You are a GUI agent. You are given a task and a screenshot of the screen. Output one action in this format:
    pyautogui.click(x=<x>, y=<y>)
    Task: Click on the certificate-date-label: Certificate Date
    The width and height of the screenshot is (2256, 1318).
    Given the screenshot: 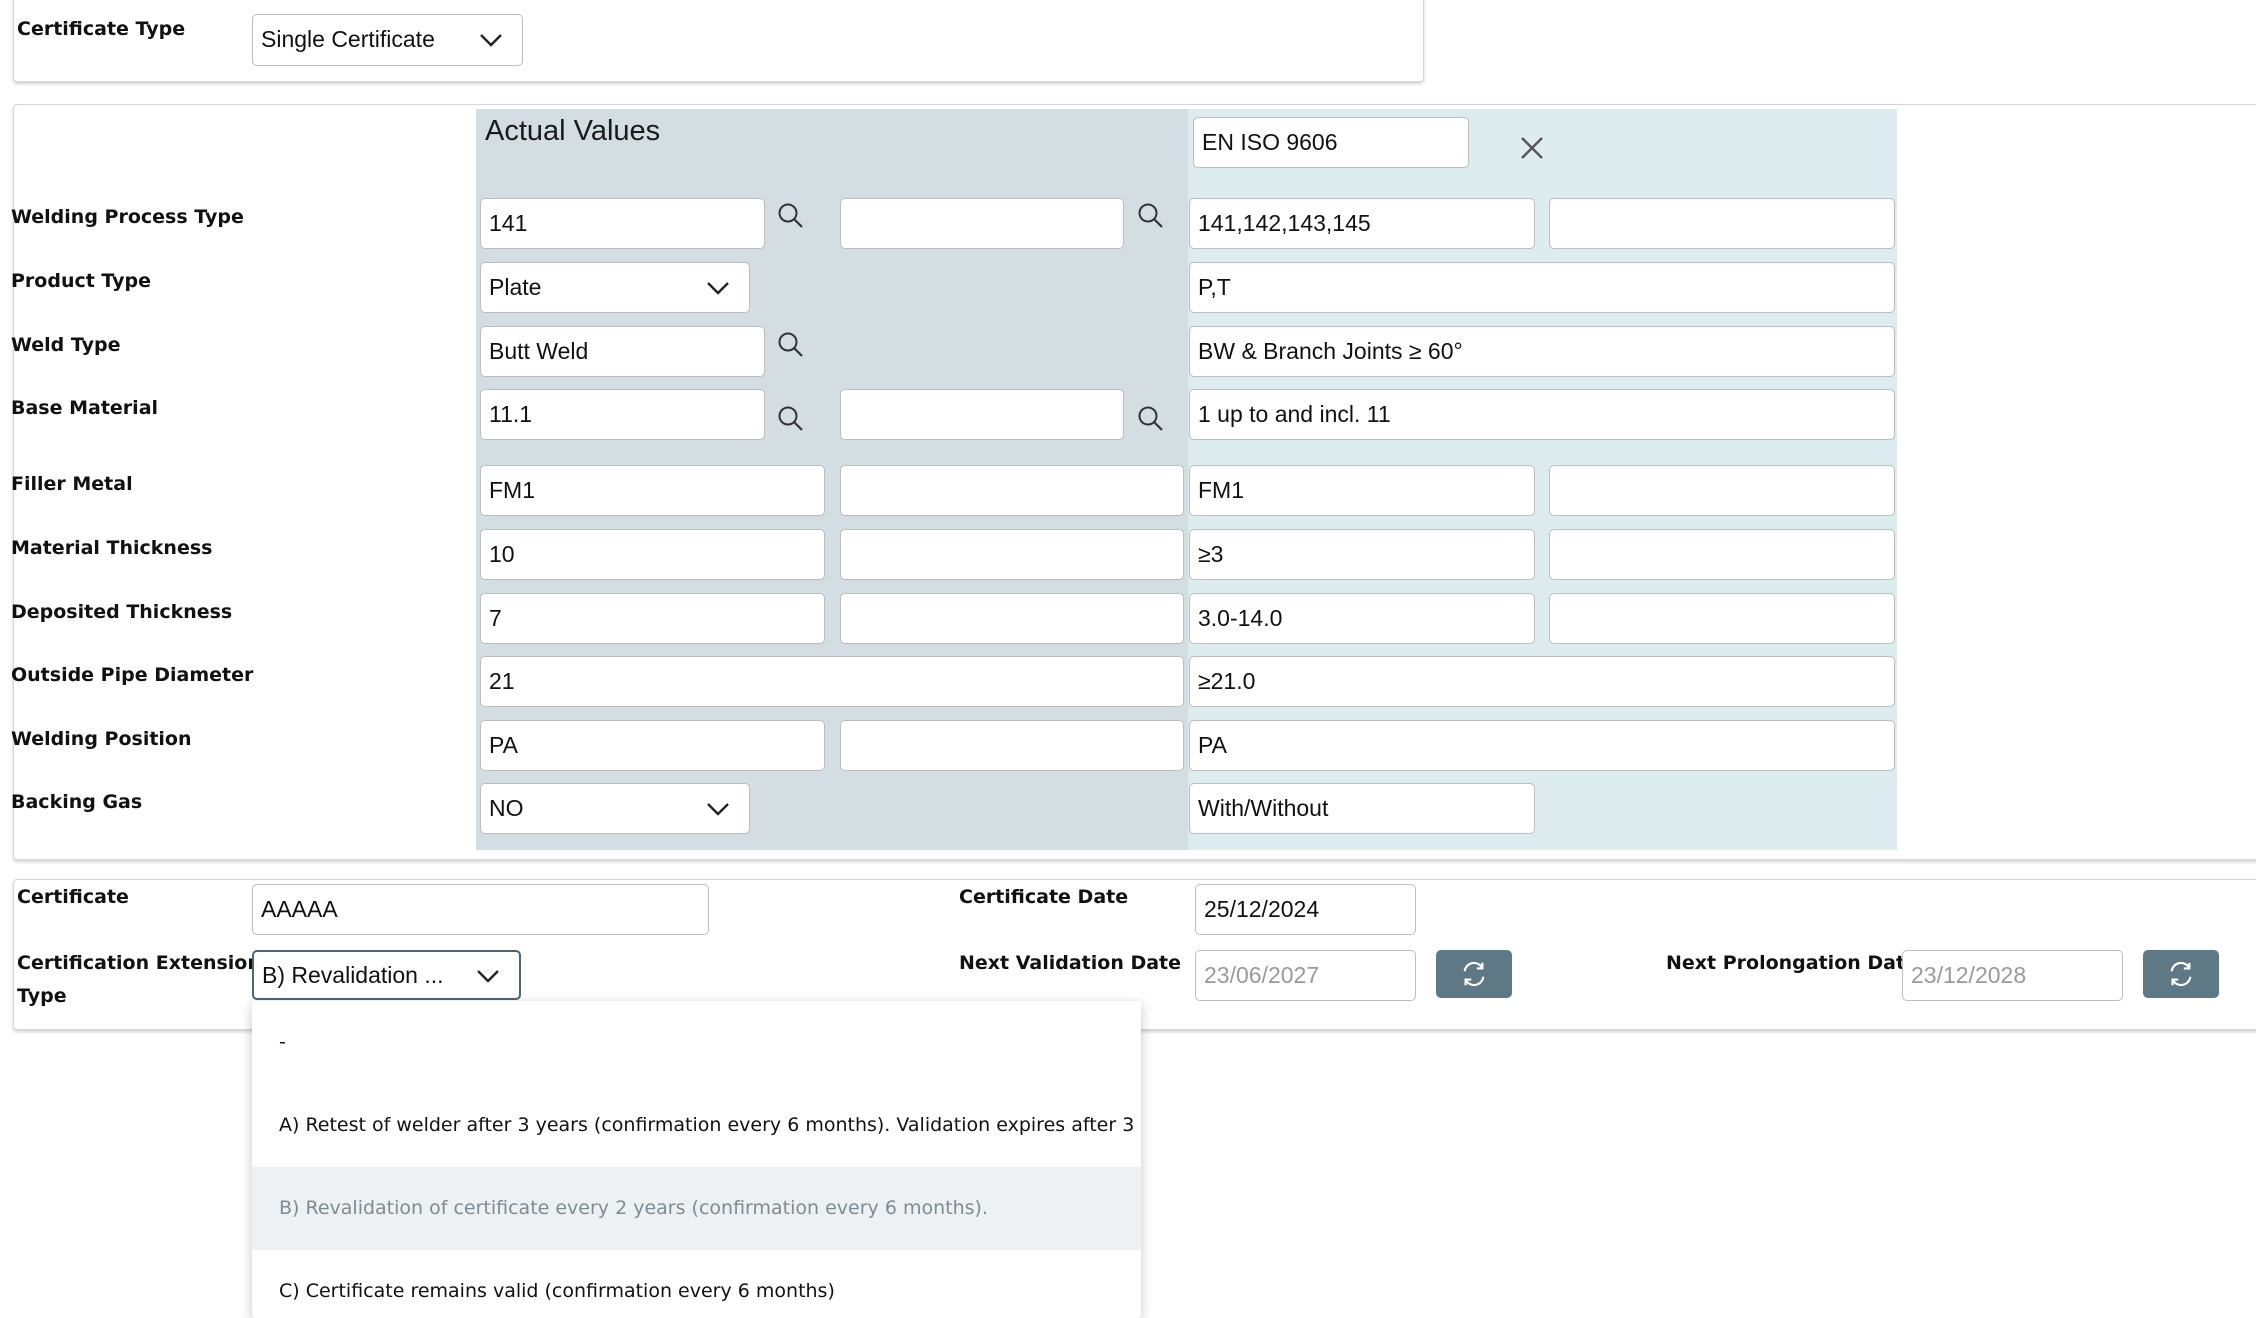 What is the action you would take?
    pyautogui.click(x=1044, y=897)
    